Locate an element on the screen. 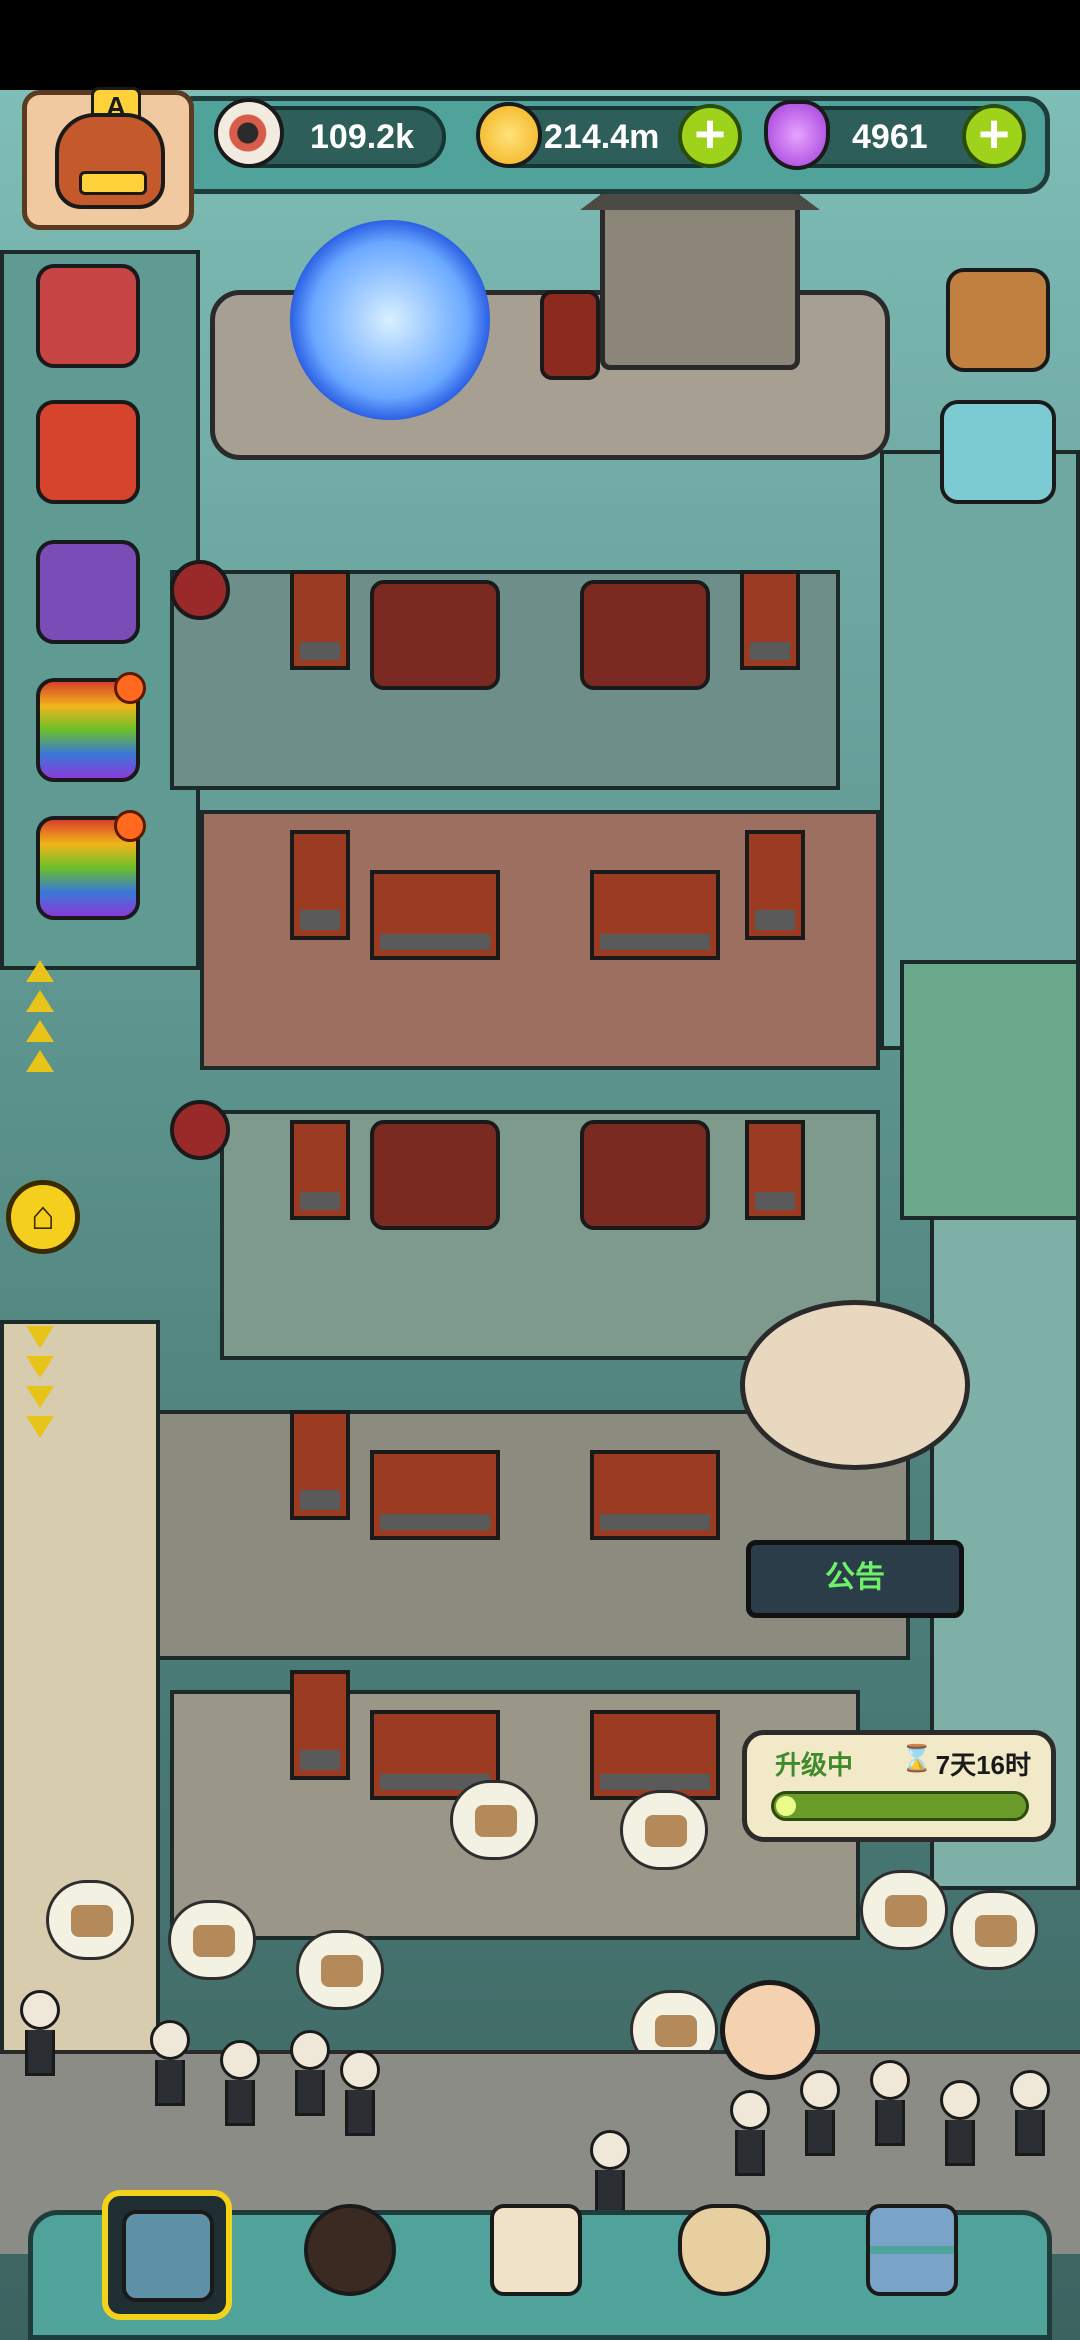 The height and width of the screenshot is (2340, 1080). airship-balloon is located at coordinates (855, 1385).